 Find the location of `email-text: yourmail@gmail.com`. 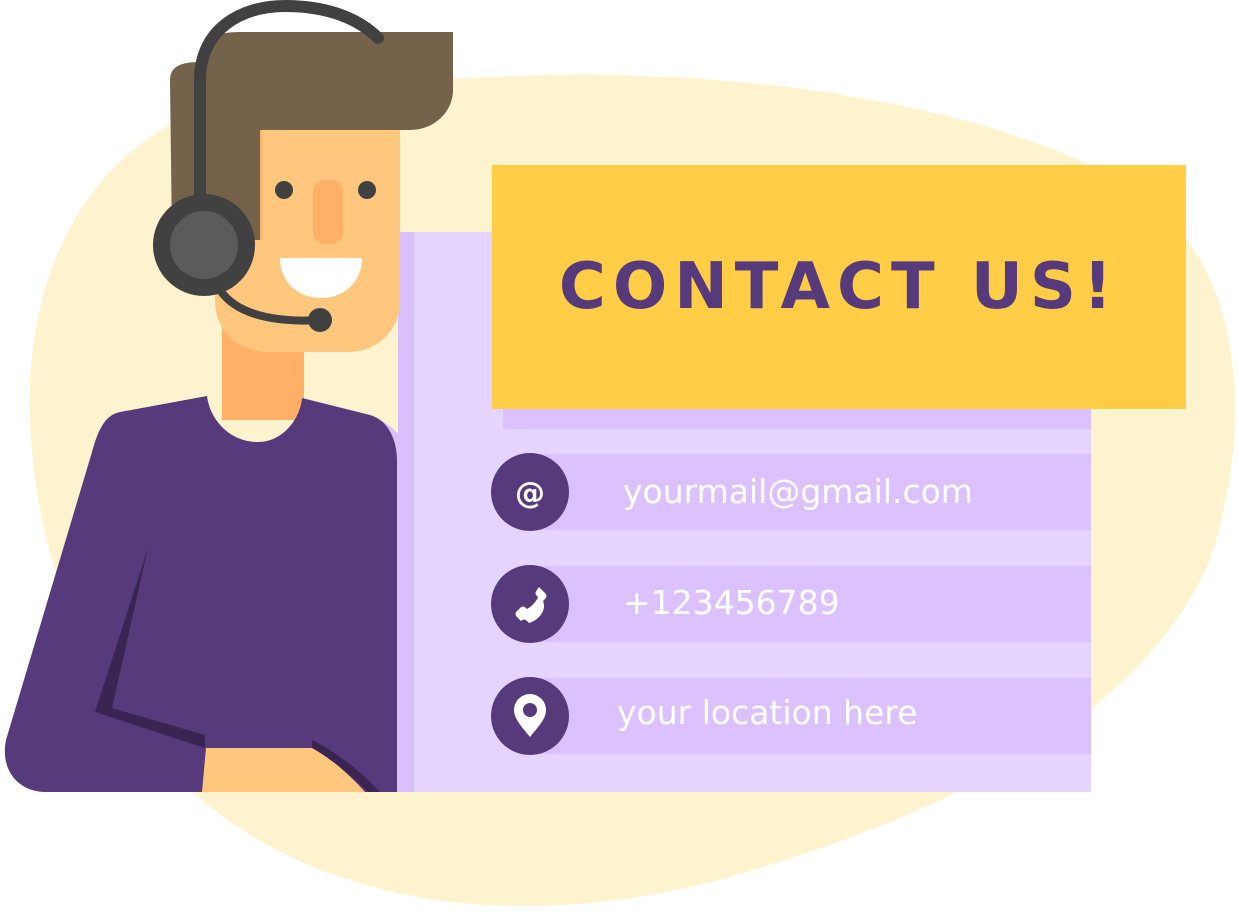

email-text: yourmail@gmail.com is located at coordinates (798, 491).